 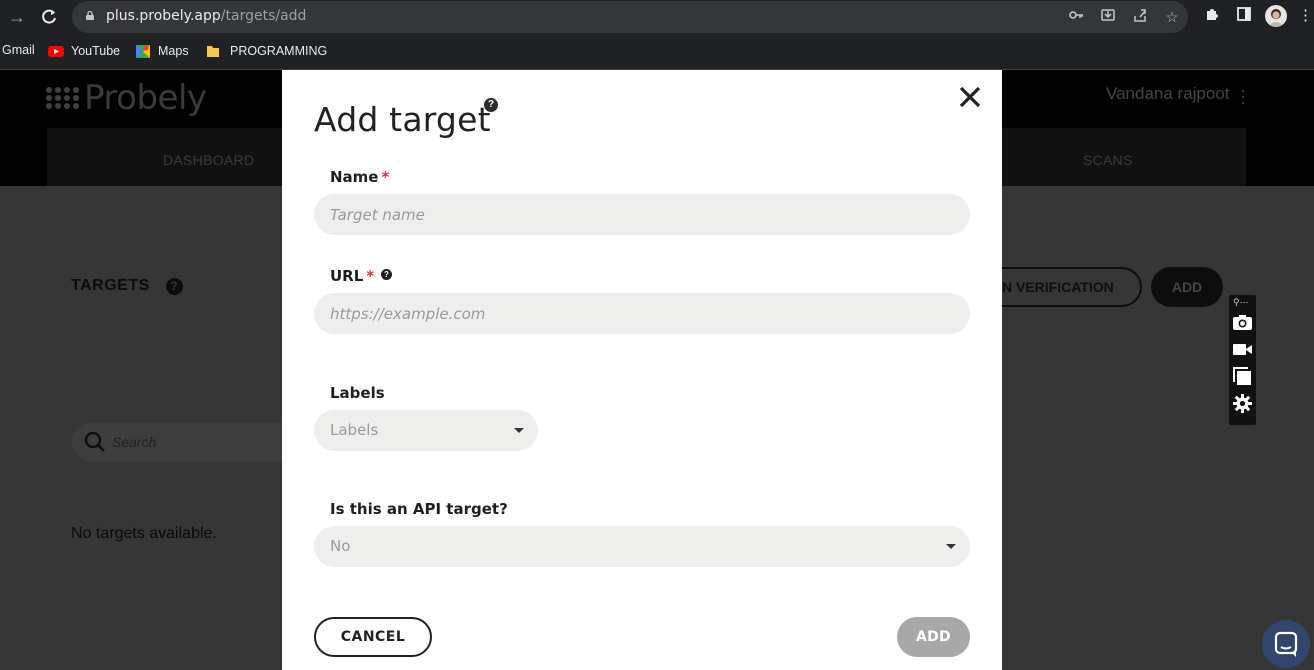 What do you see at coordinates (354, 430) in the screenshot?
I see `labels-placeholder: Labels` at bounding box center [354, 430].